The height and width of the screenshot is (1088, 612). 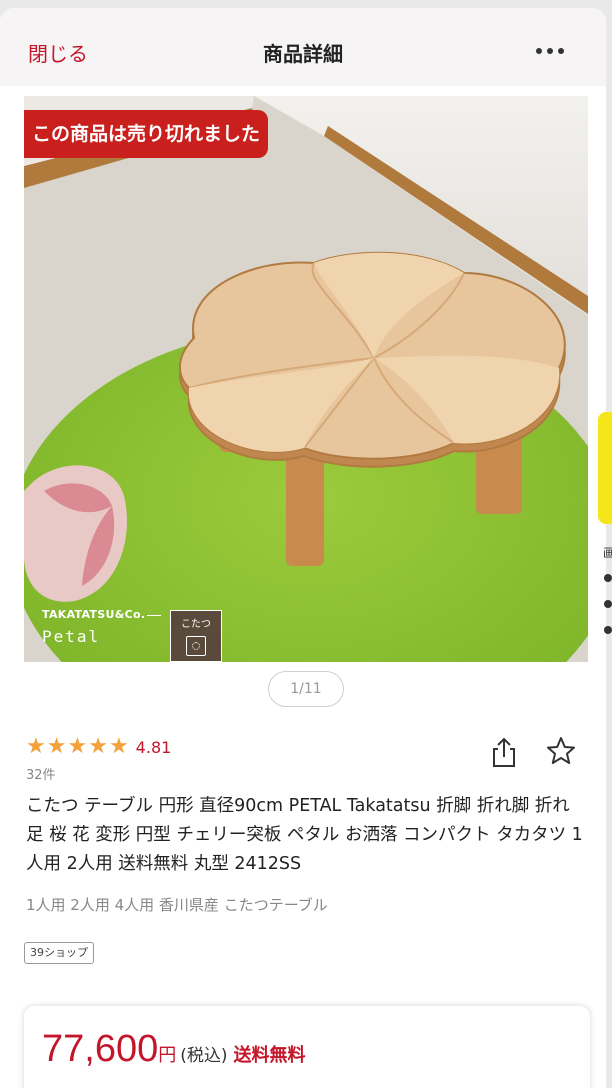 I want to click on side-drawer-tab, so click(x=605, y=468).